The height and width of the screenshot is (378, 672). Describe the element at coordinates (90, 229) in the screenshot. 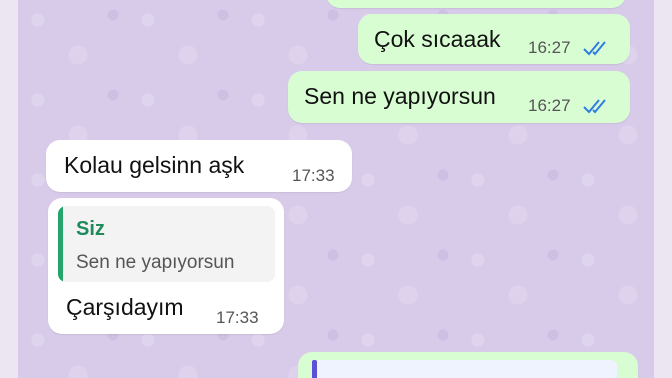

I see `reply-author: Siz` at that location.